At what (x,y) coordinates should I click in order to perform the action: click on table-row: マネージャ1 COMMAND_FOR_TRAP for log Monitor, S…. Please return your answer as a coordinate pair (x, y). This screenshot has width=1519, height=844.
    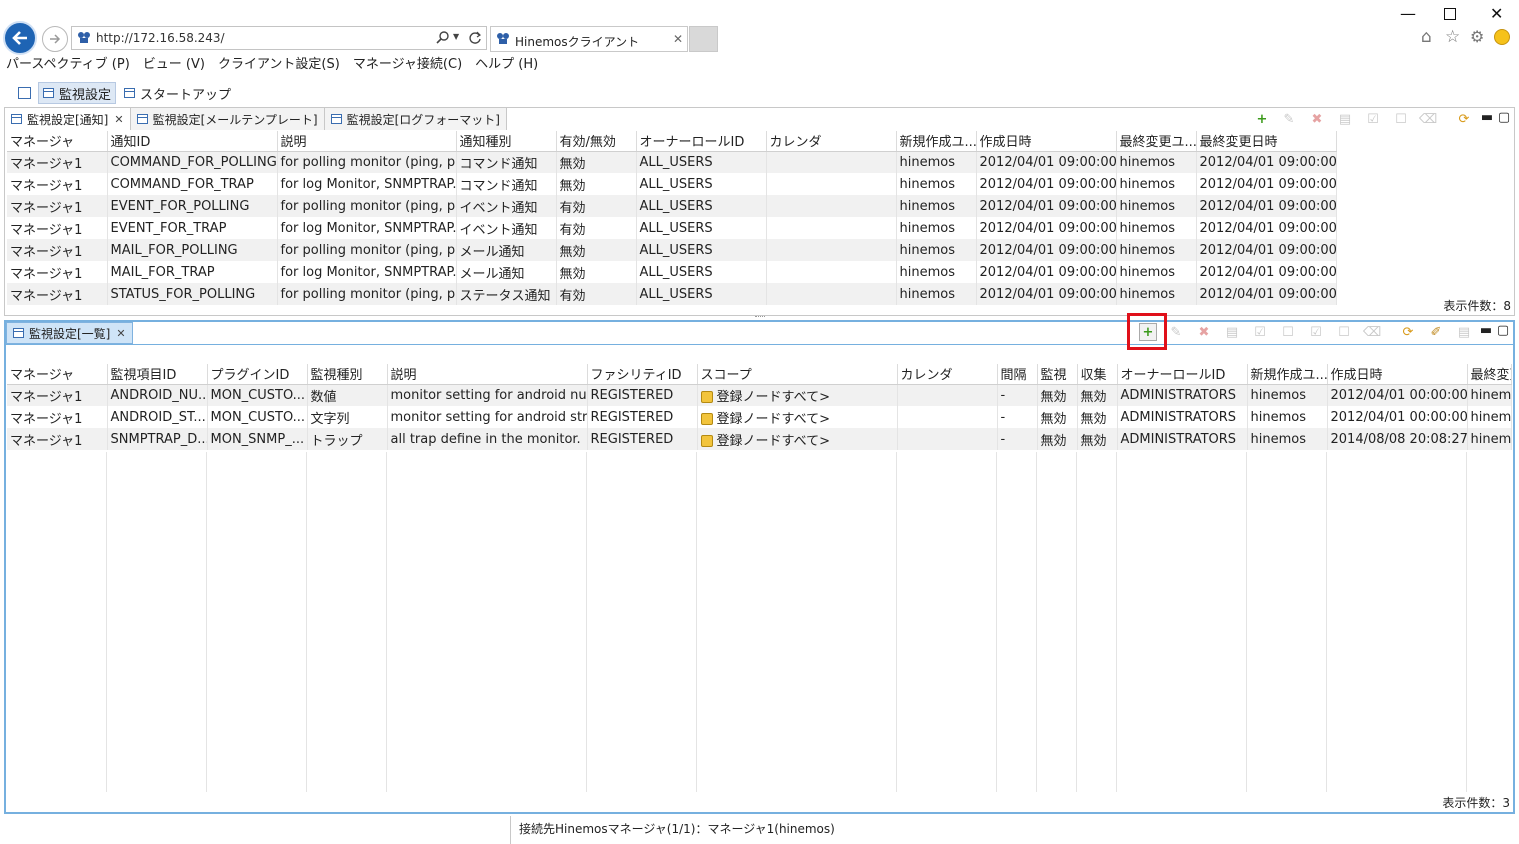
    Looking at the image, I should click on (760, 184).